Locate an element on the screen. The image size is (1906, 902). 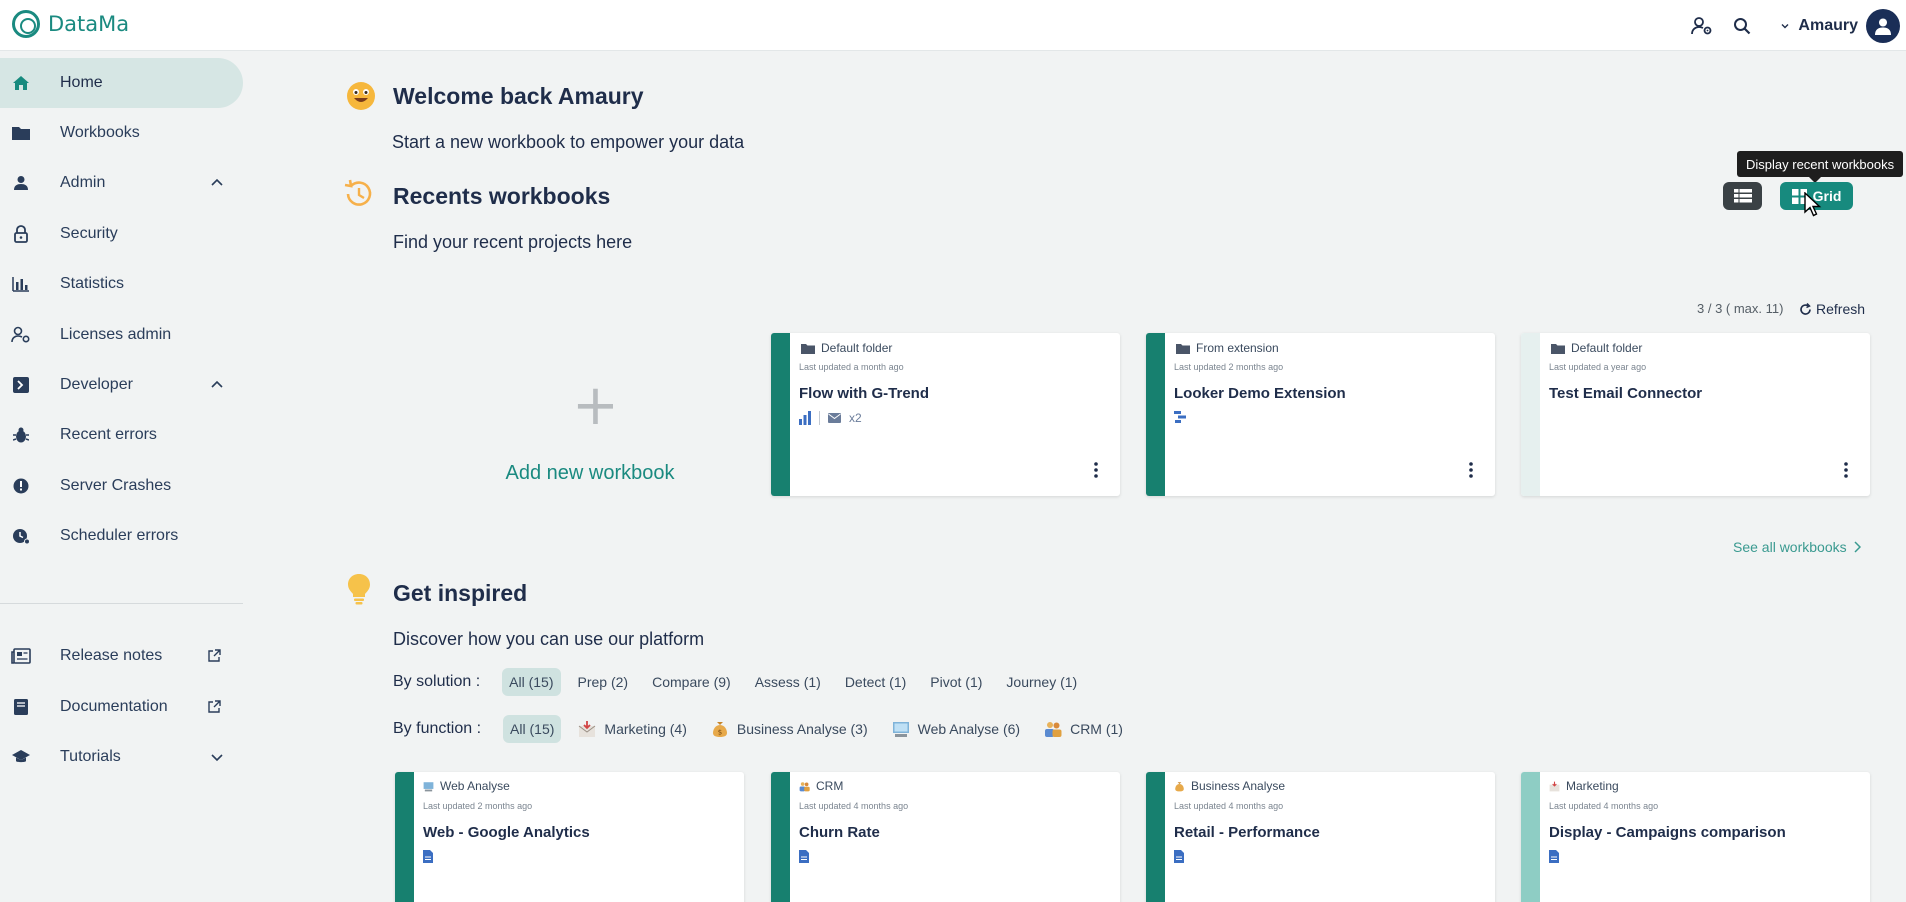
sidebar-item-label: Tutorials is located at coordinates (90, 756).